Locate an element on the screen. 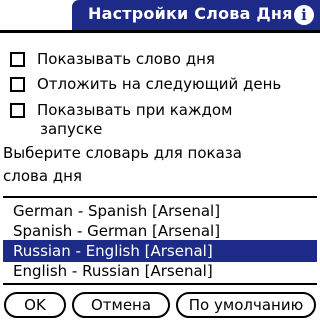  checkbox-label: Показывать слово дня is located at coordinates (126, 59).